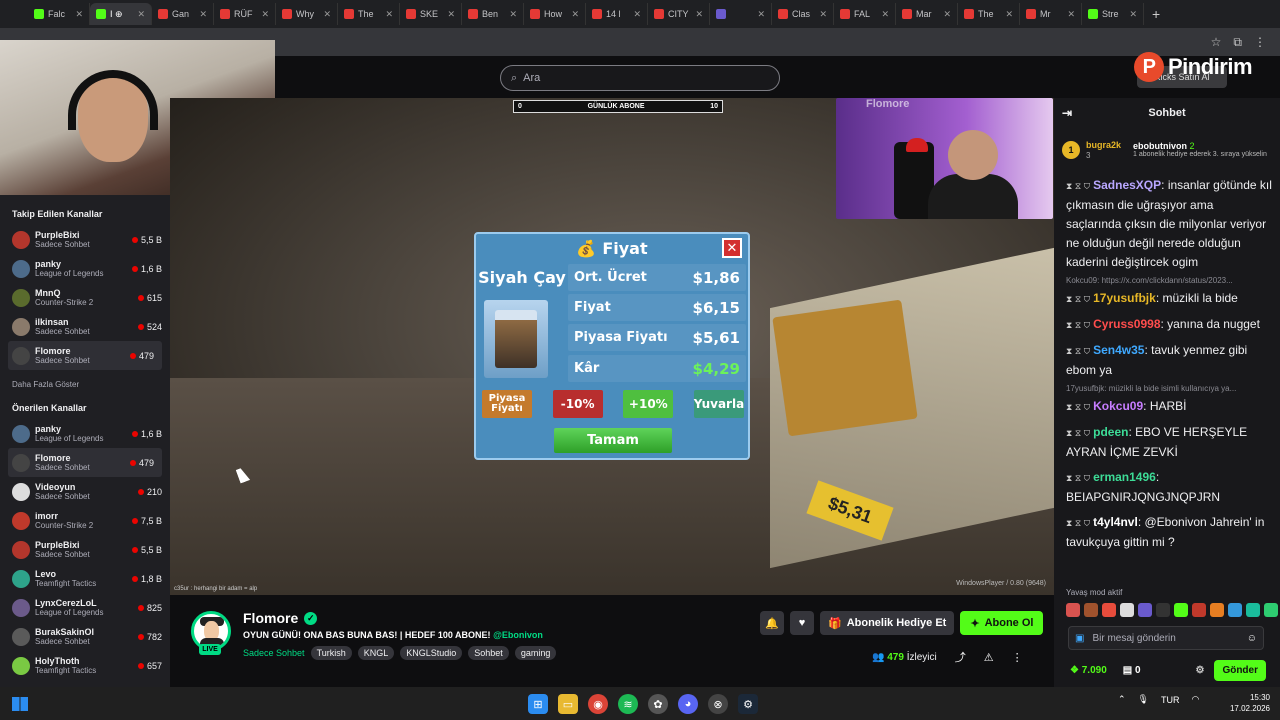  Describe the element at coordinates (85, 578) in the screenshot. I see `sidebar-channel: Levo Teamfight Tactics 1,8 B` at that location.